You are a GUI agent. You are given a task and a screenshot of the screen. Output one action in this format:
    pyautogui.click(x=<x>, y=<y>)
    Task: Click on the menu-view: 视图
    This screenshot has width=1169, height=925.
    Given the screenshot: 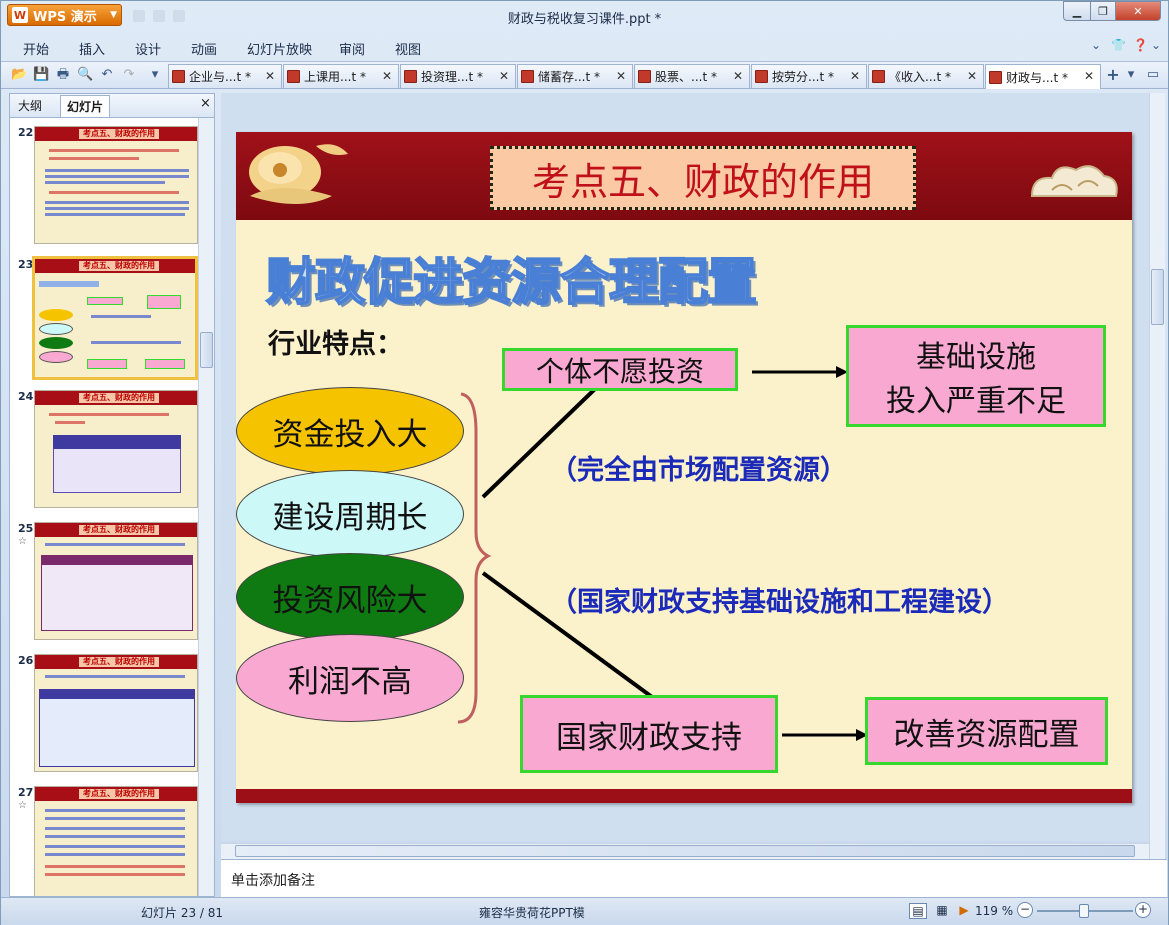 What is the action you would take?
    pyautogui.click(x=408, y=48)
    